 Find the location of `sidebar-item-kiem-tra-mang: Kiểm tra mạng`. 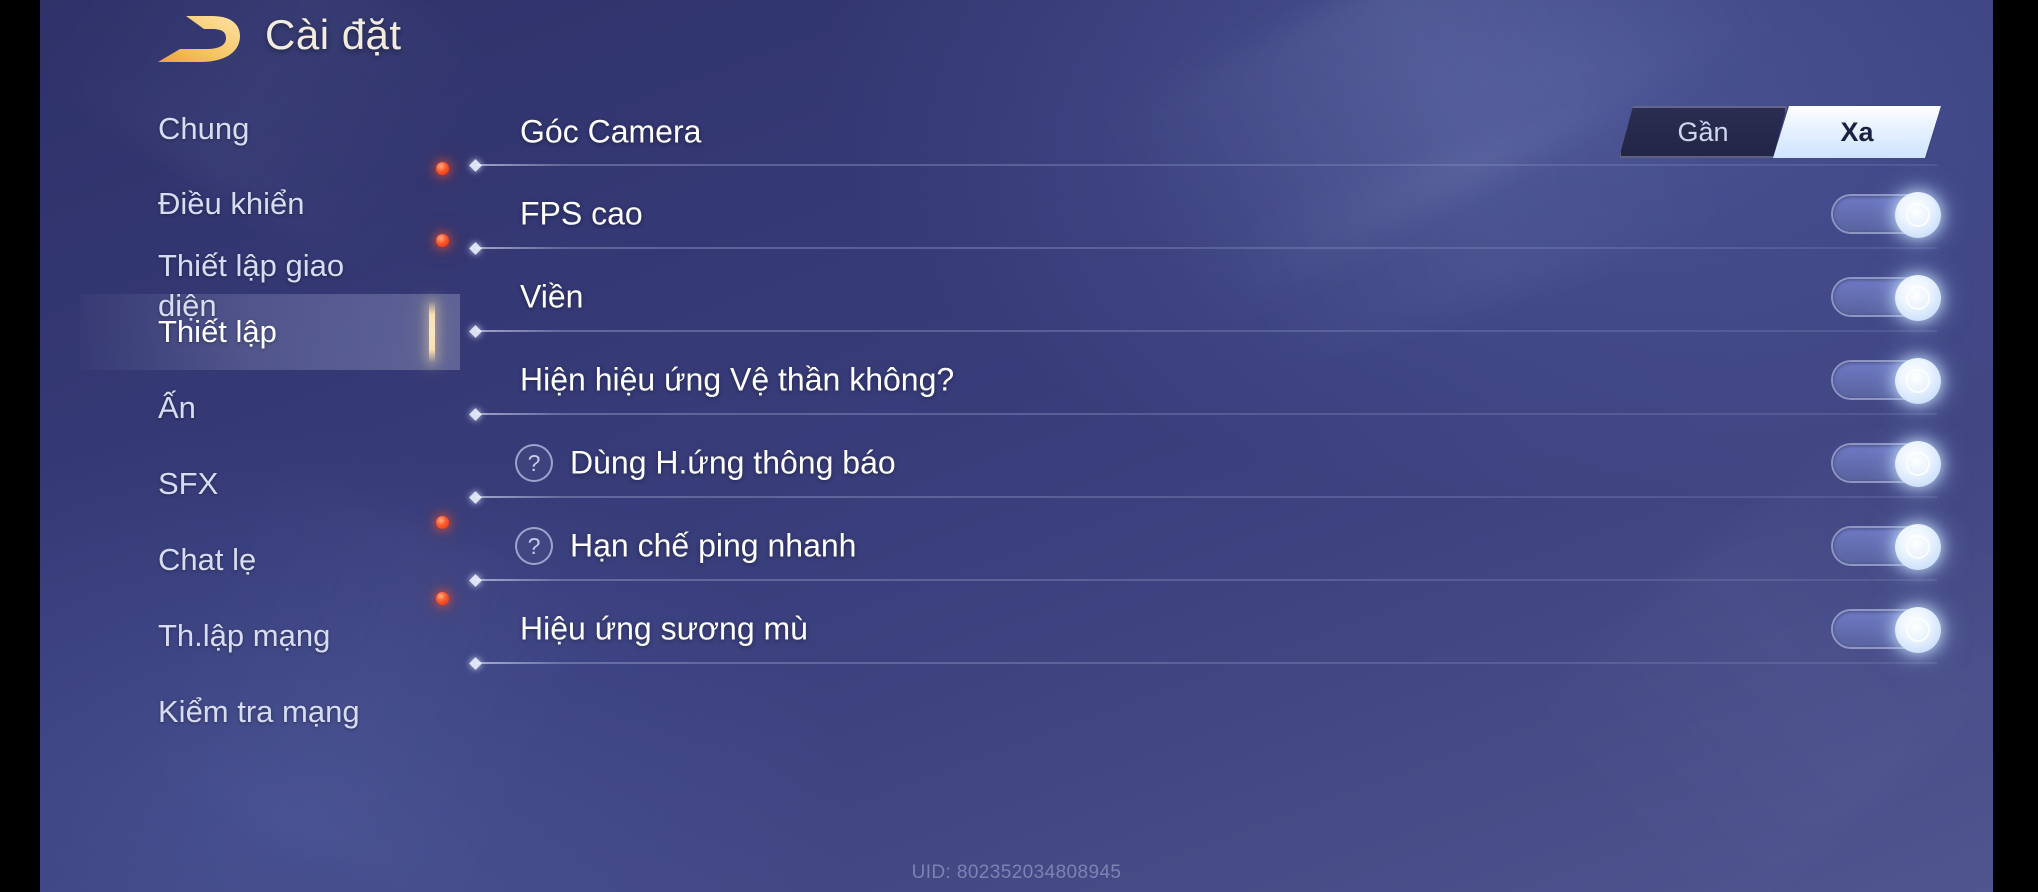

sidebar-item-kiem-tra-mang: Kiểm tra mạng is located at coordinates (270, 712).